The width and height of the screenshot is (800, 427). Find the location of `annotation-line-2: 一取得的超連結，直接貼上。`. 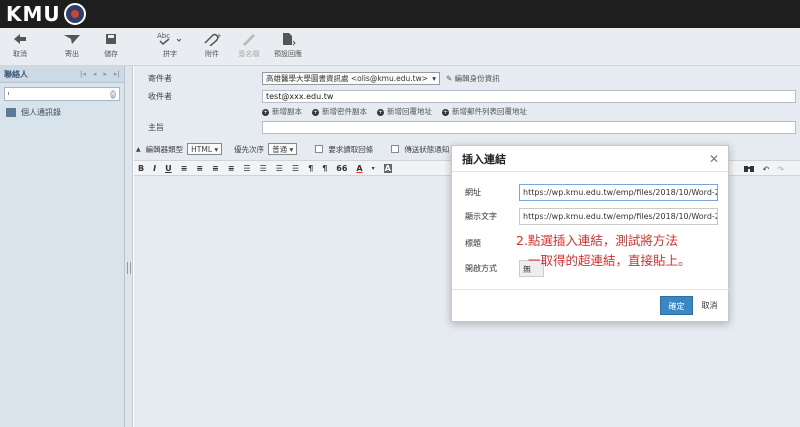

annotation-line-2: 一取得的超連結，直接貼上。 is located at coordinates (609, 260).